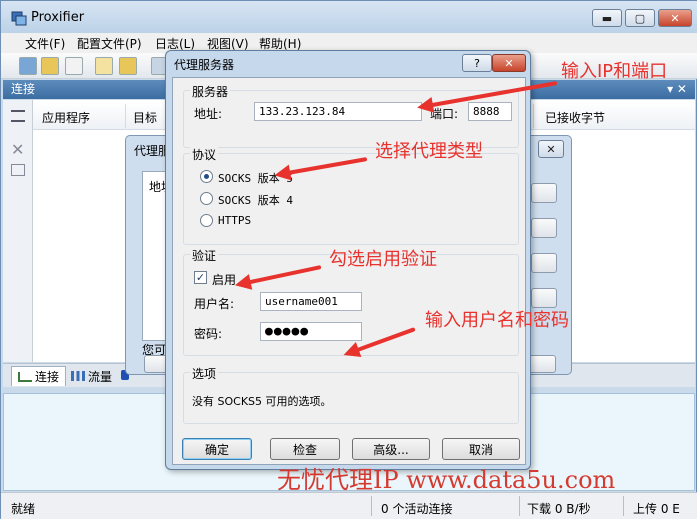 The image size is (697, 519). What do you see at coordinates (109, 43) in the screenshot?
I see `menu-profile: 配置文件(P)` at bounding box center [109, 43].